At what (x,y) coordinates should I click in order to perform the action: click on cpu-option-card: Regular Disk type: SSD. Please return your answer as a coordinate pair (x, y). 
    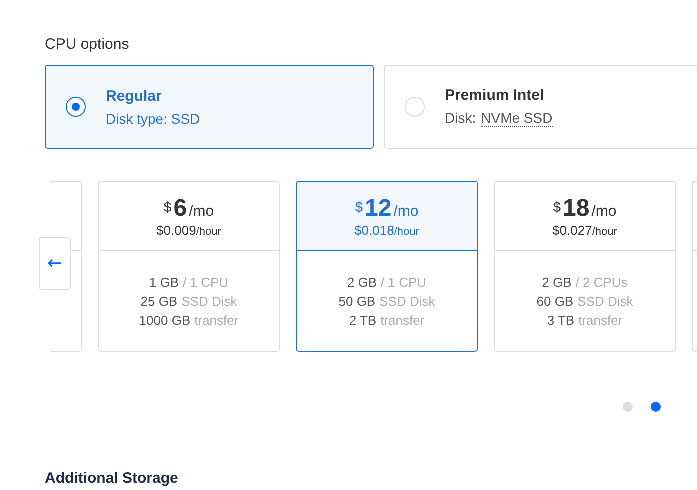
    Looking at the image, I should click on (209, 107).